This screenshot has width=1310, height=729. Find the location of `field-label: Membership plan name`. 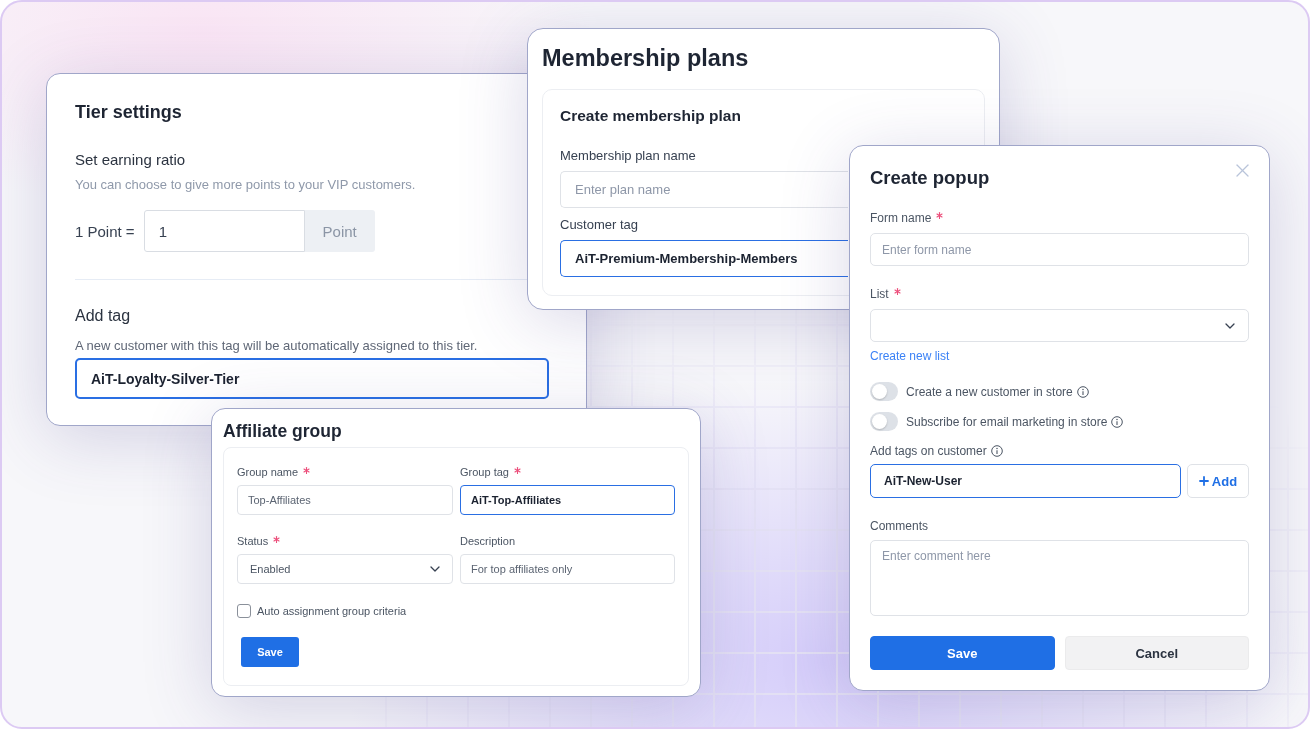

field-label: Membership plan name is located at coordinates (628, 156).